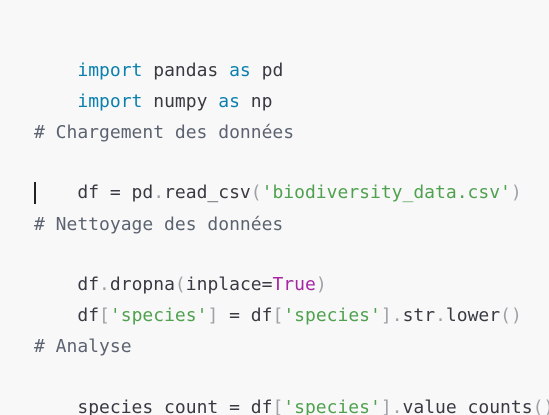  What do you see at coordinates (137, 192) in the screenshot?
I see `identifier: pd` at bounding box center [137, 192].